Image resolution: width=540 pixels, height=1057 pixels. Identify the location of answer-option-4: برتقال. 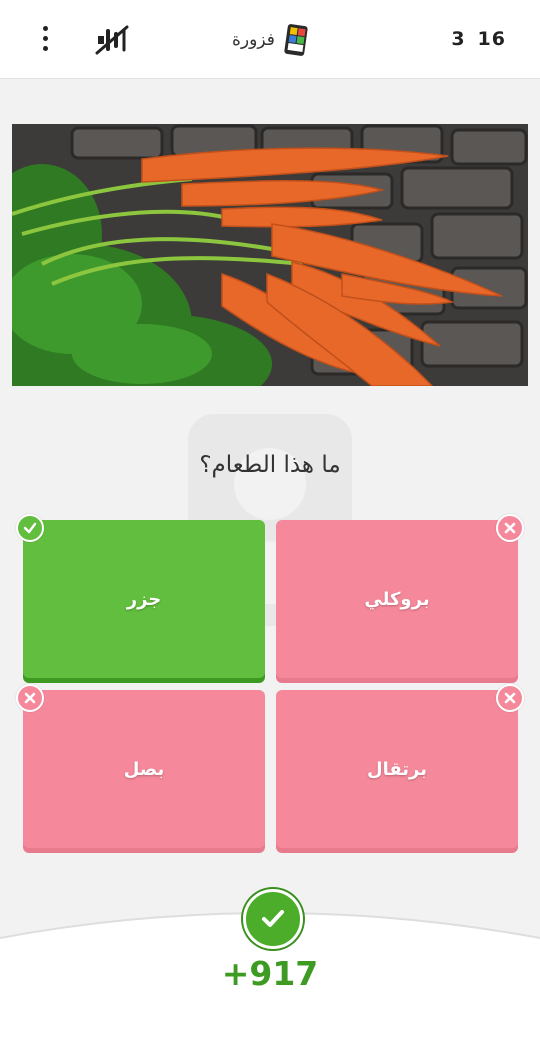
(397, 769).